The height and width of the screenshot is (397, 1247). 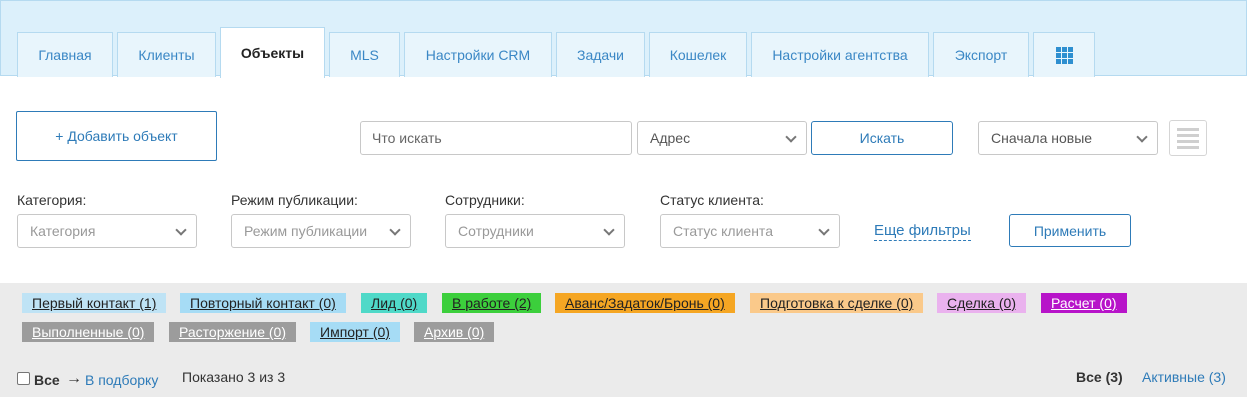 I want to click on status-settlement: Расчет (0), so click(x=1084, y=303).